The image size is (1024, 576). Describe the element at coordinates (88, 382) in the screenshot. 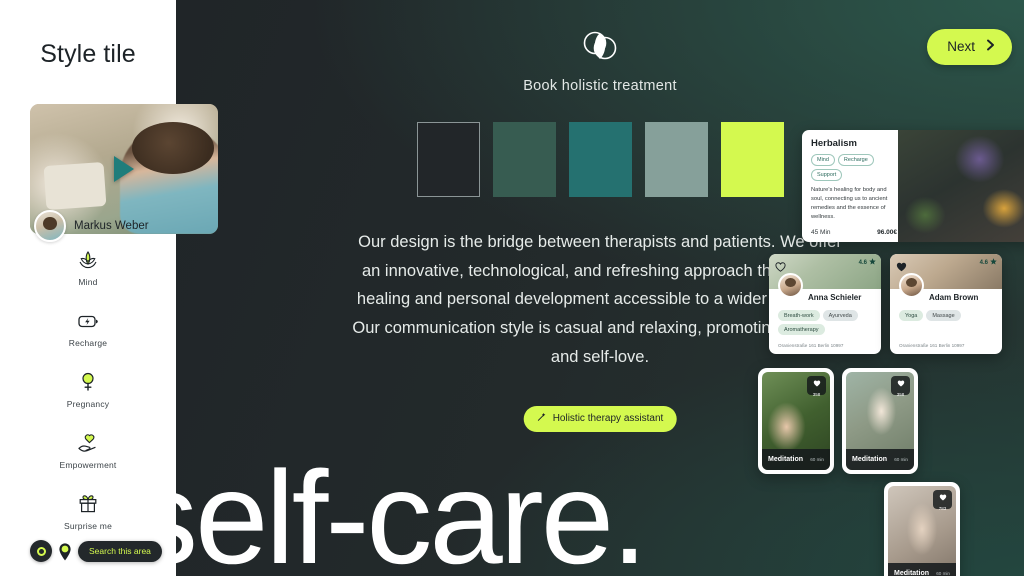

I see `female-symbol-icon` at that location.